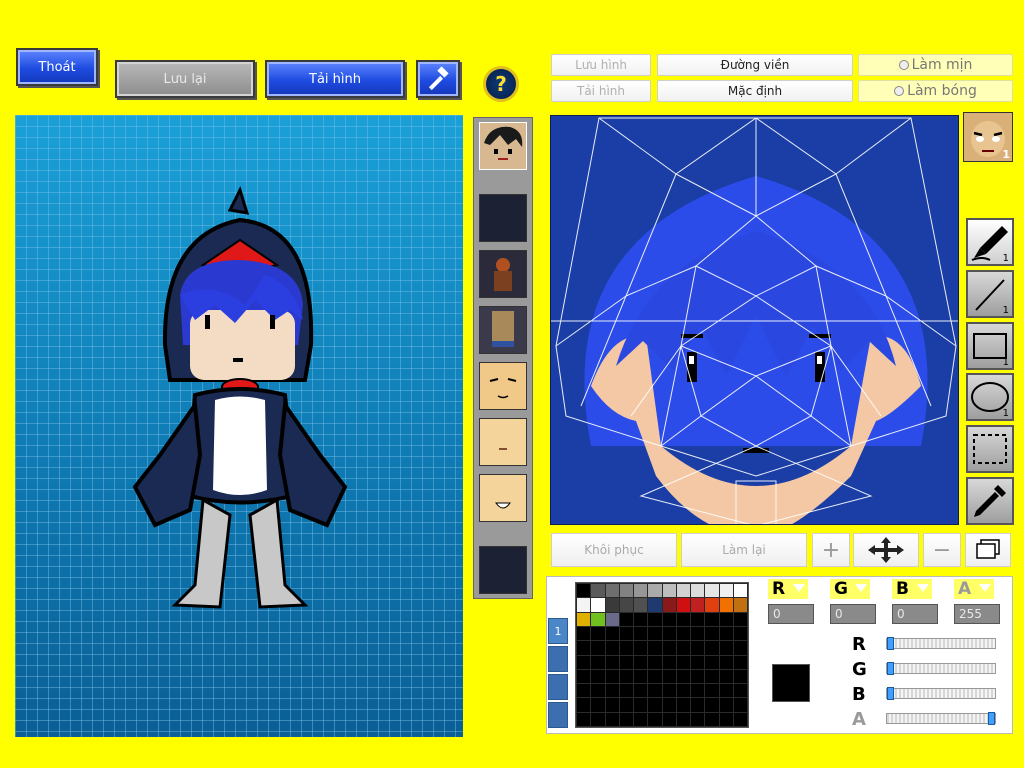 This screenshot has width=1024, height=768. Describe the element at coordinates (886, 550) in the screenshot. I see `move-button` at that location.